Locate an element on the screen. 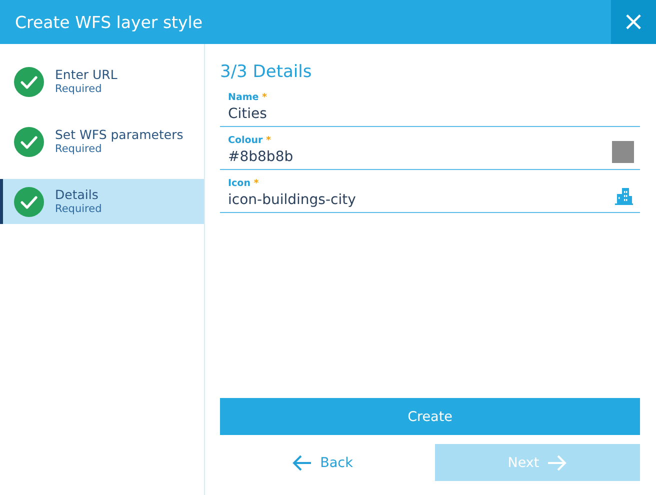  field-label: Icon * is located at coordinates (244, 184).